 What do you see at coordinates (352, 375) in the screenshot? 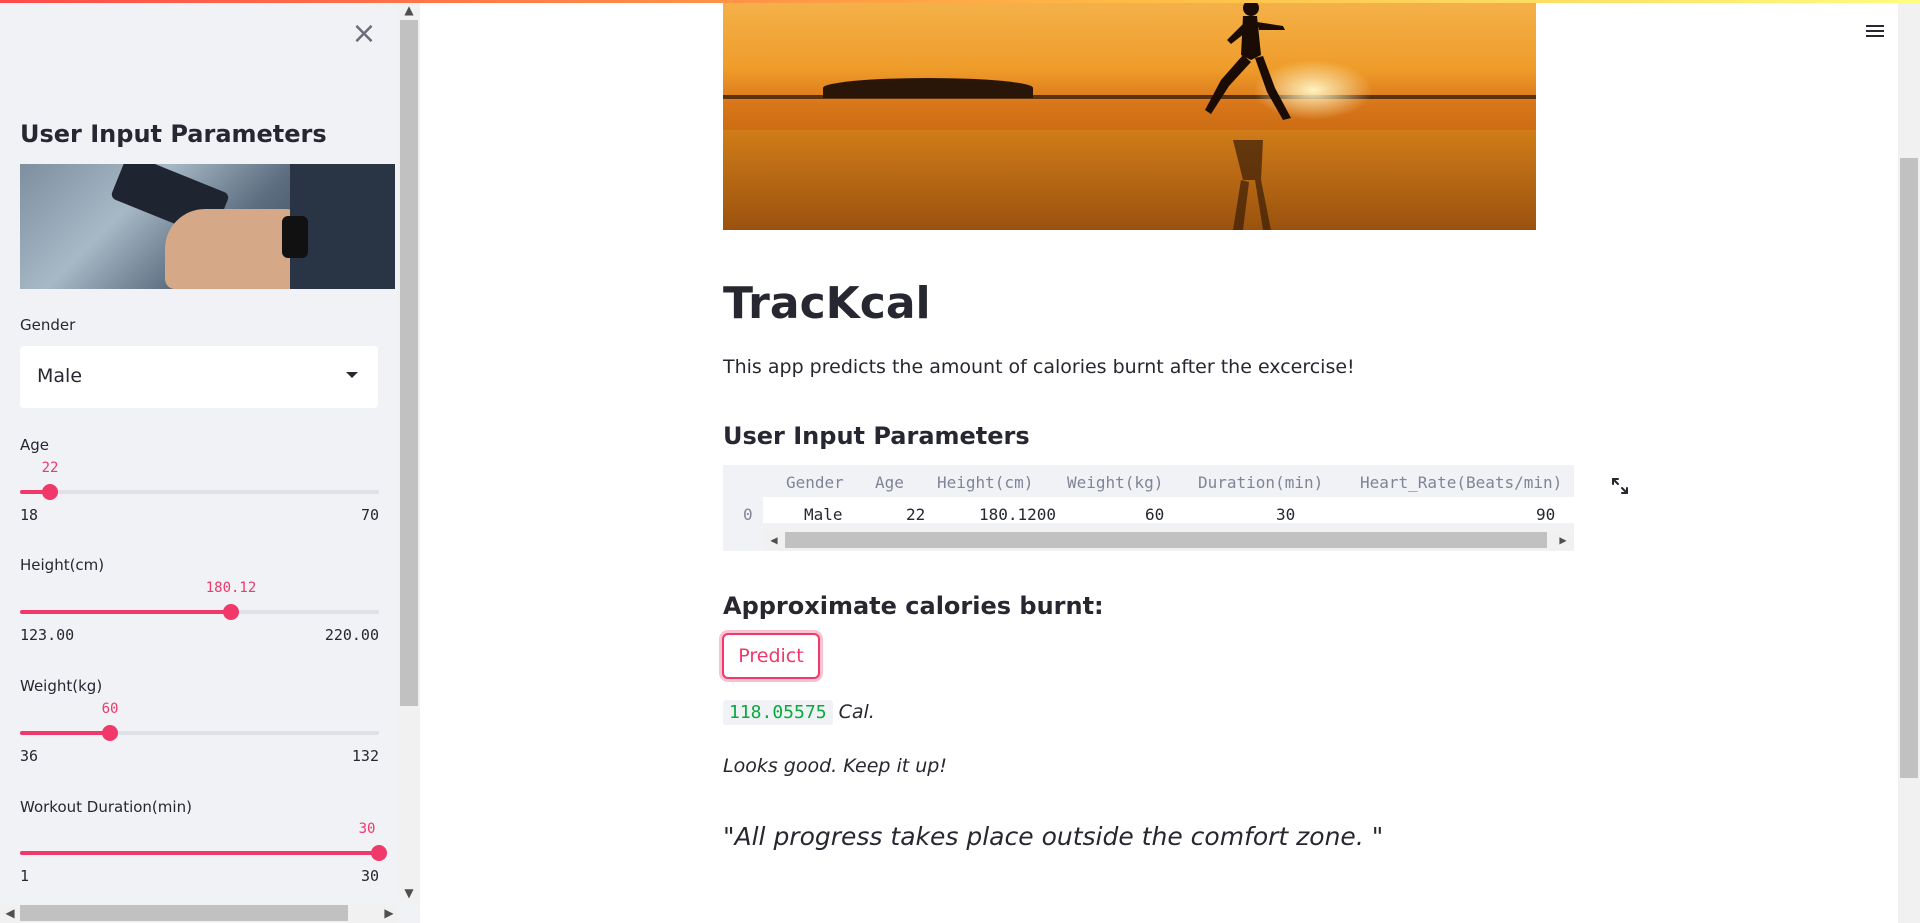
I see `chevron-down-icon` at bounding box center [352, 375].